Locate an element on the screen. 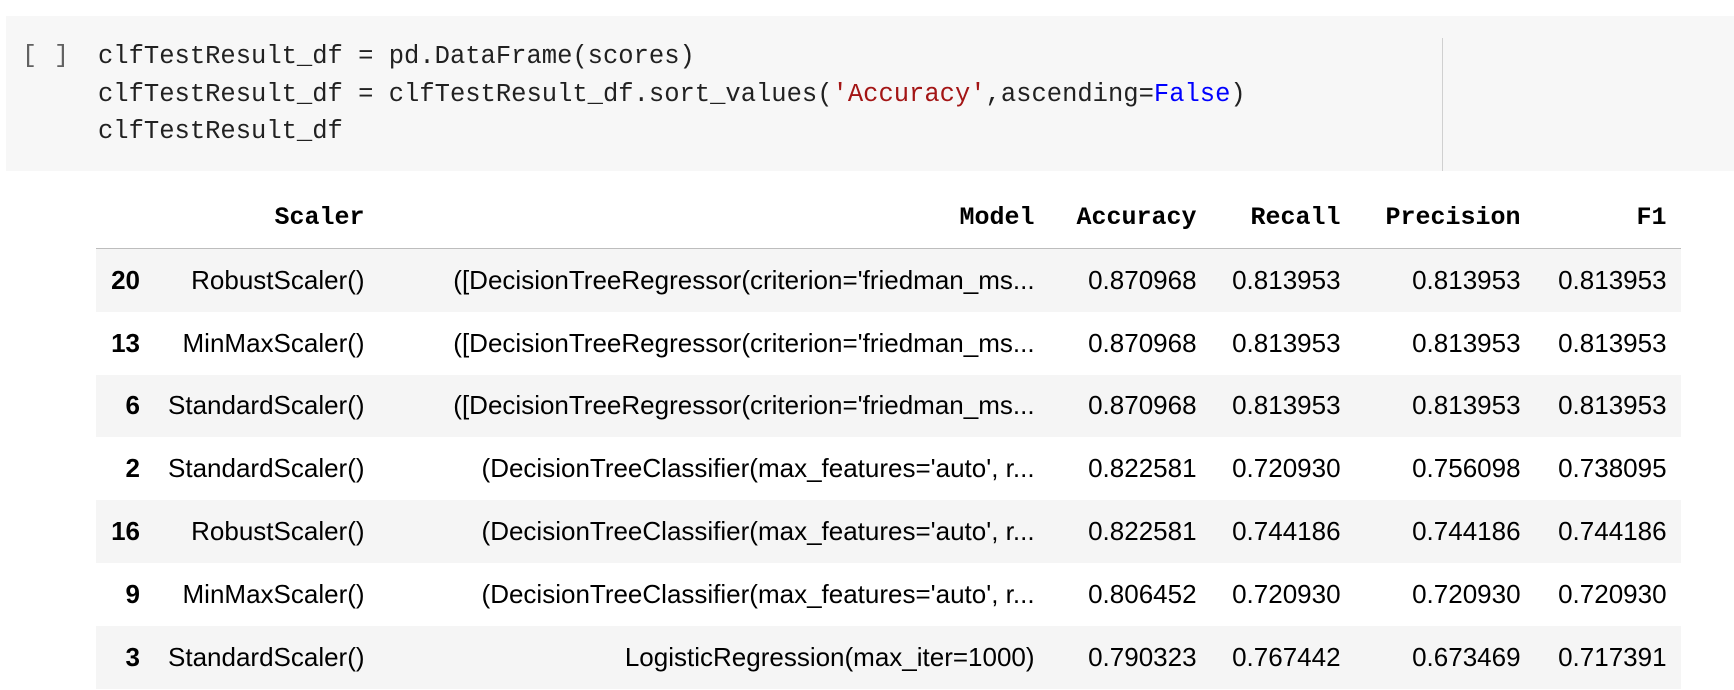  header-precision: Precision is located at coordinates (1444, 217).